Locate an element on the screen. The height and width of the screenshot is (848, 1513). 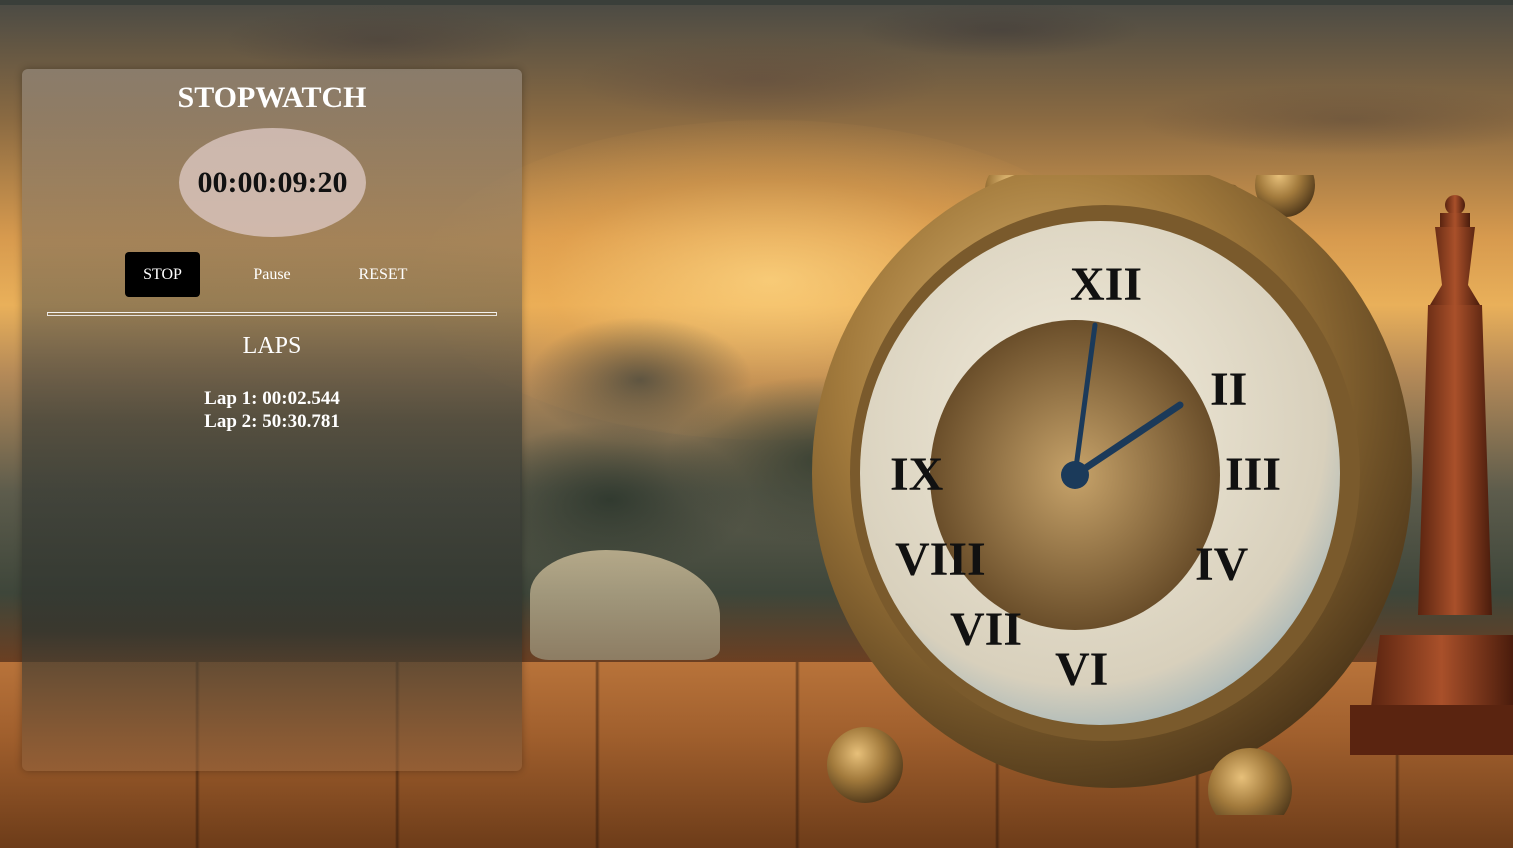
svg-text: VII is located at coordinates (986, 629).